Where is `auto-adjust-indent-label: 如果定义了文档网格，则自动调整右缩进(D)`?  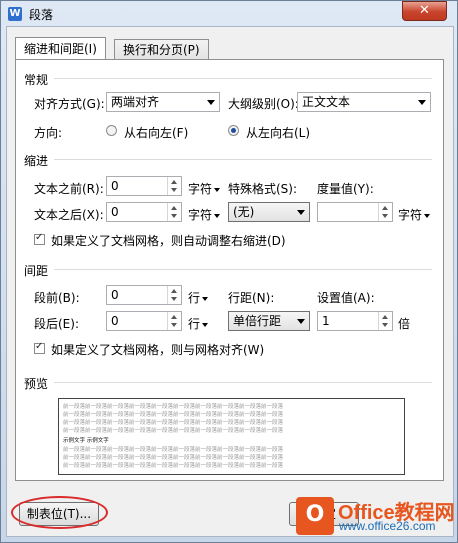 auto-adjust-indent-label: 如果定义了文档网格，则自动调整右缩进(D) is located at coordinates (168, 240).